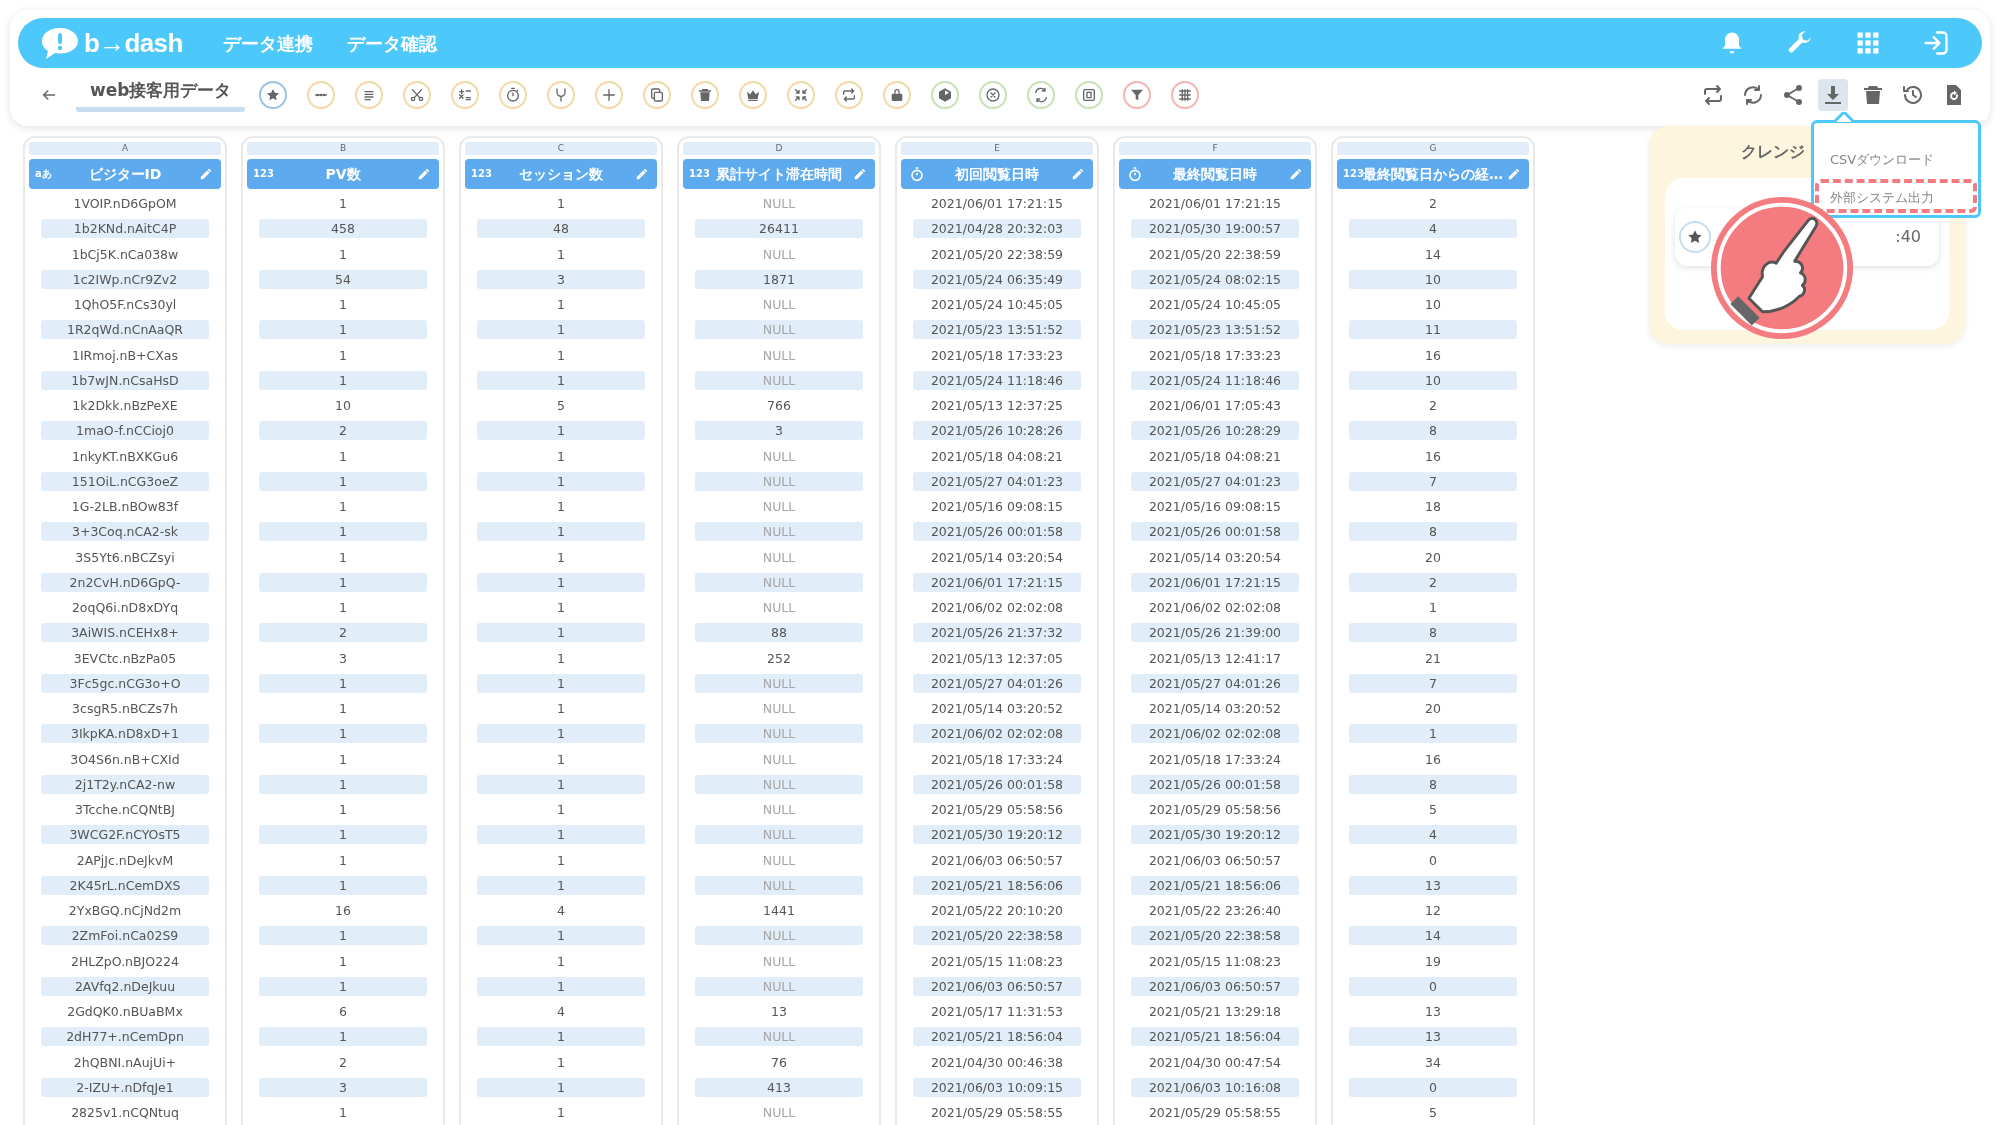 This screenshot has width=2000, height=1125. Describe the element at coordinates (1185, 95) in the screenshot. I see `table-grid-tool-button` at that location.